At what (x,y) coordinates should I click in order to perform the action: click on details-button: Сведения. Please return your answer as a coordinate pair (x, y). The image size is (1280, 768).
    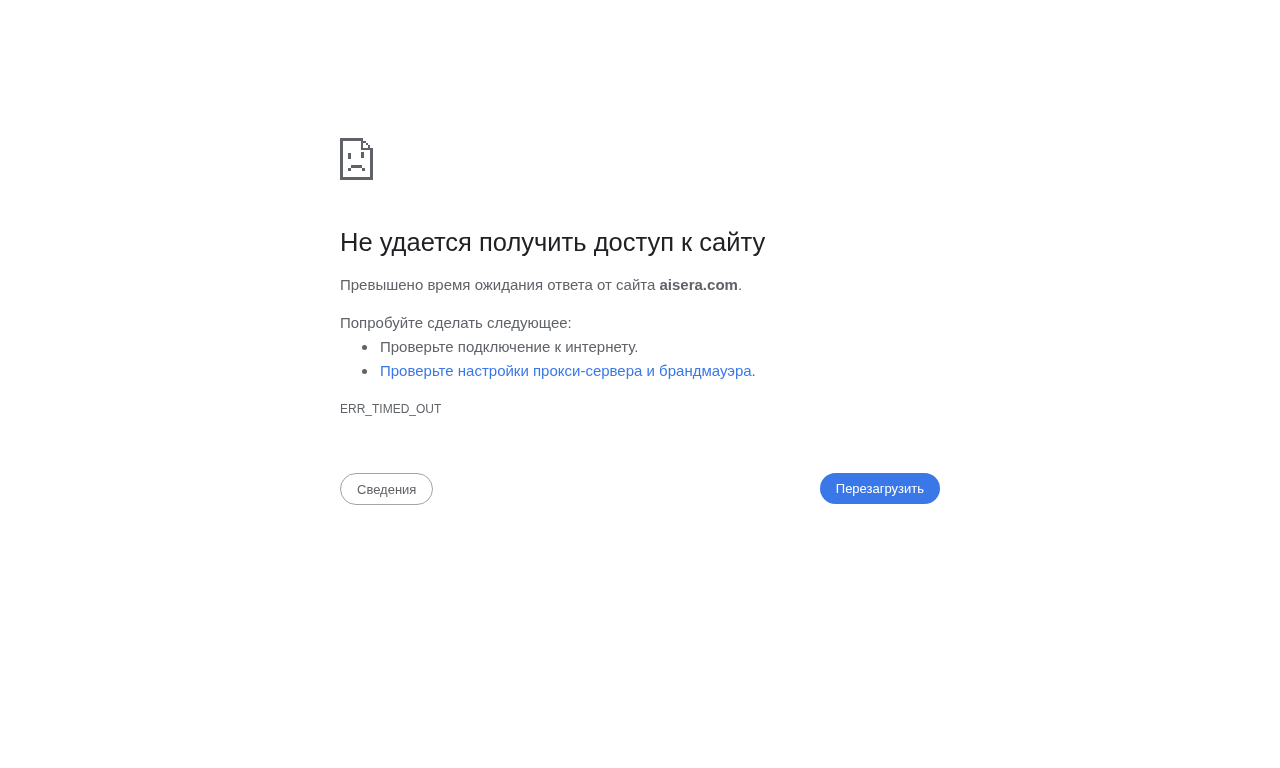
    Looking at the image, I should click on (387, 489).